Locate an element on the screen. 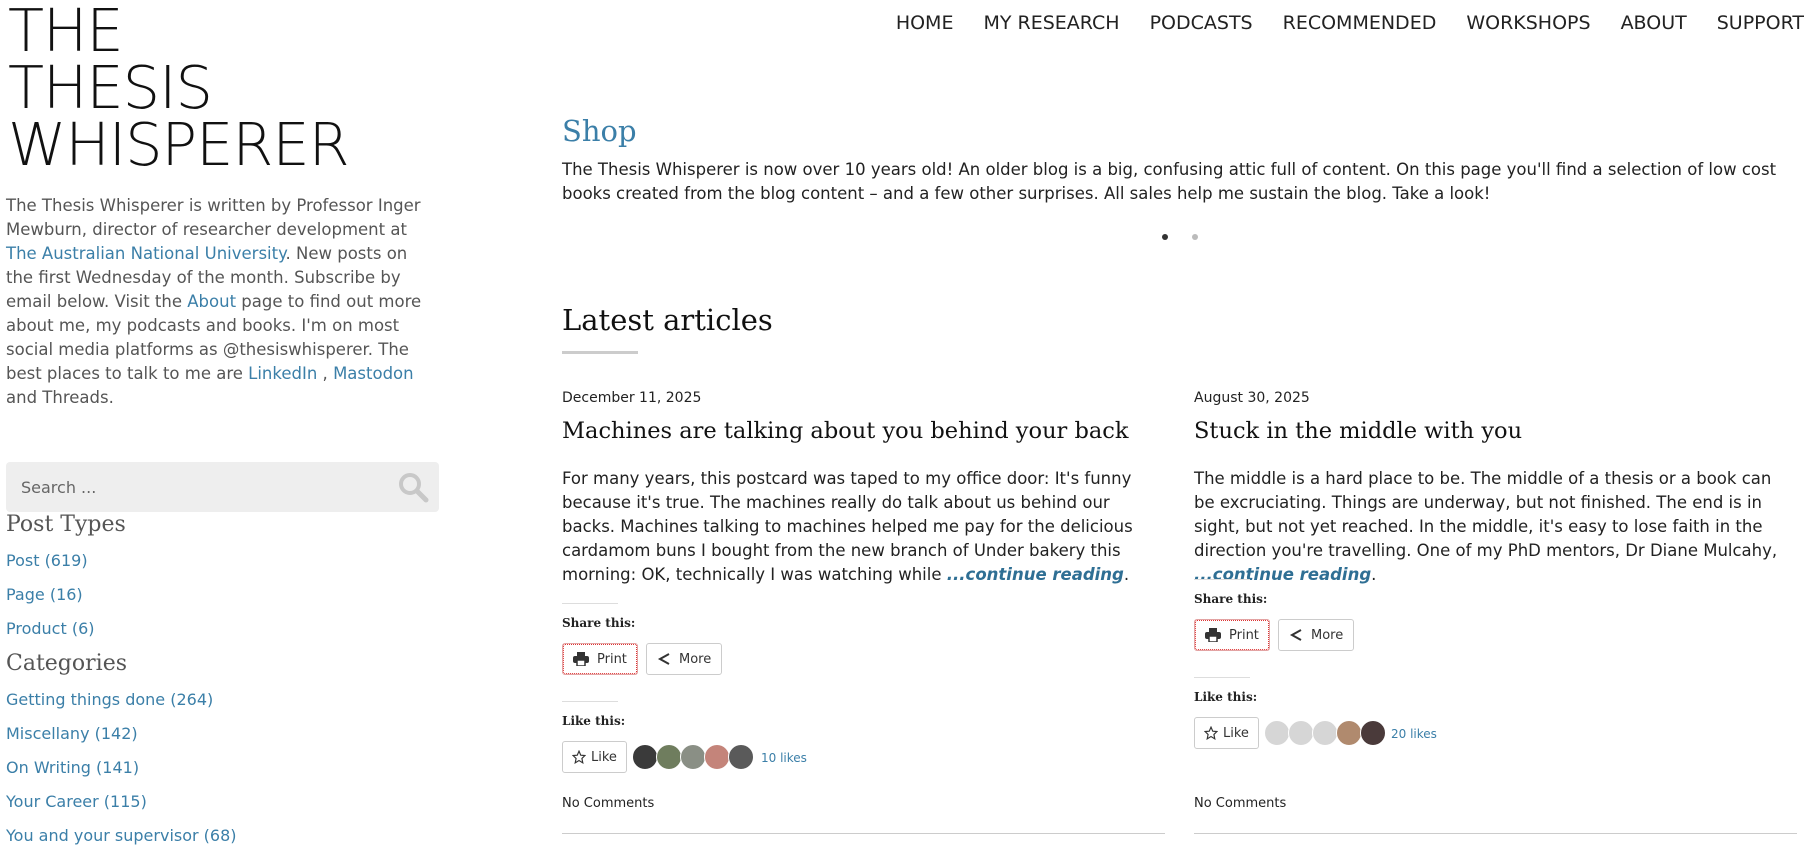  category-item: Your Career (115) is located at coordinates (121, 807).